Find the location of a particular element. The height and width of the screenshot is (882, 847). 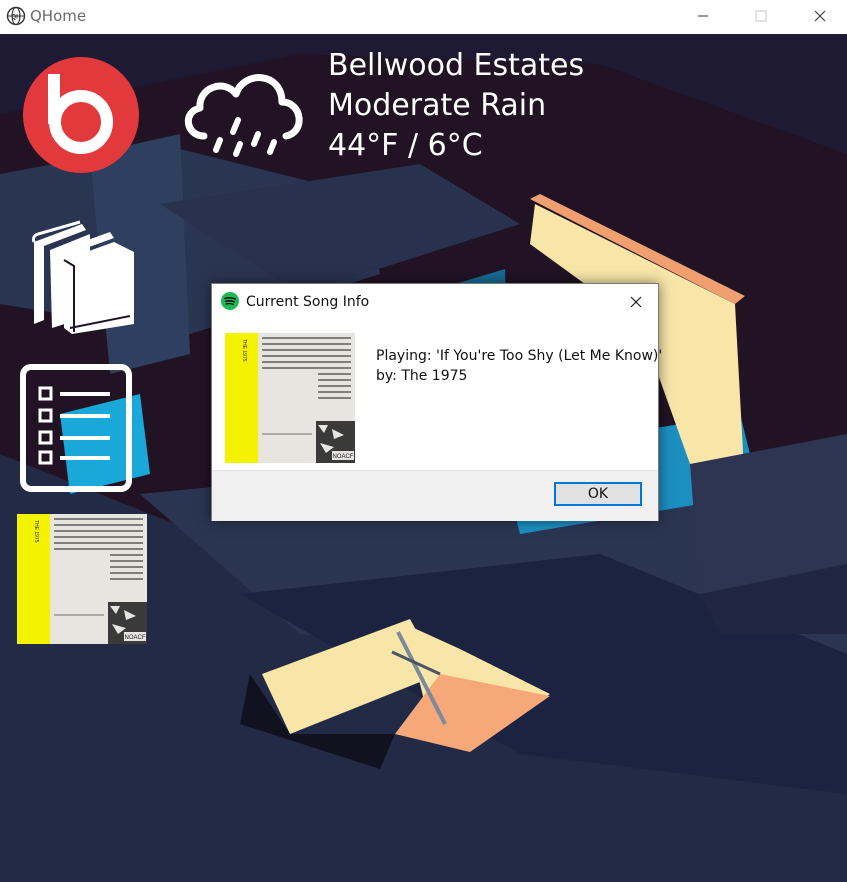

minimize-icon is located at coordinates (703, 16).